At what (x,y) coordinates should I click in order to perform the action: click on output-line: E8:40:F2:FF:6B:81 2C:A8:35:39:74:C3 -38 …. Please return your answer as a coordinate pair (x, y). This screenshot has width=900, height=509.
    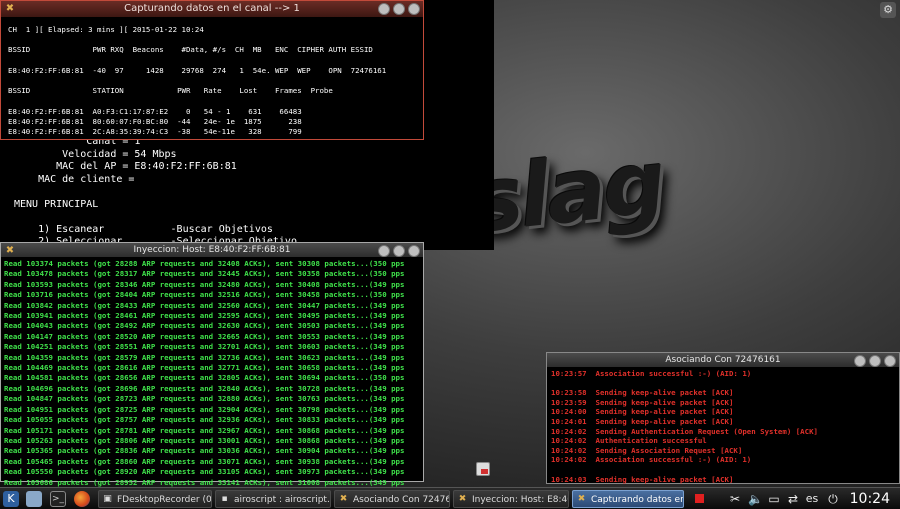
    Looking at the image, I should click on (155, 131).